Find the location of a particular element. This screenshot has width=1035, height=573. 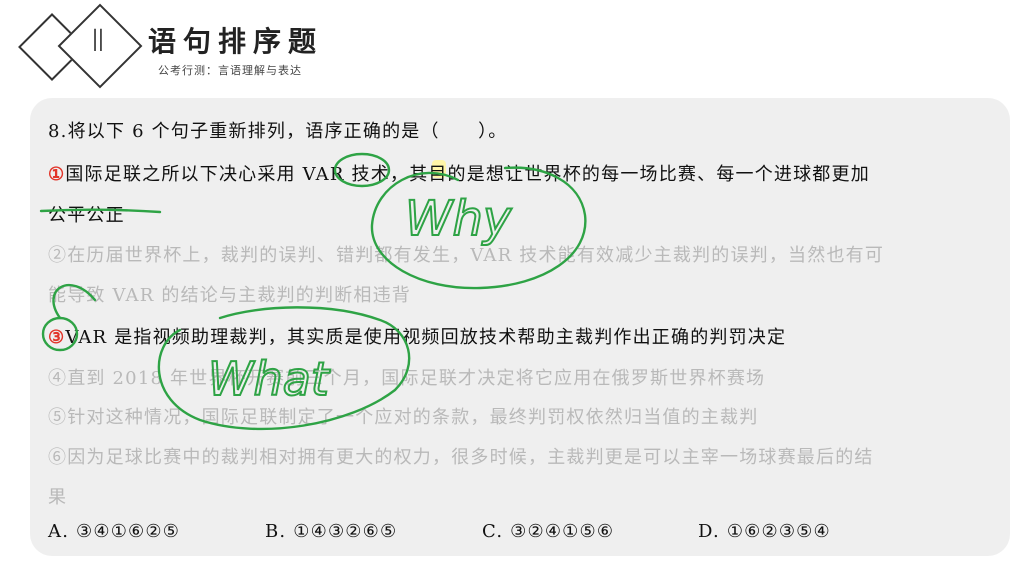

sentence-3-text: VAR 是指视频助理裁判，其实质是使用视频回放技术帮助主裁判作出正确的判罚决定 is located at coordinates (426, 337).